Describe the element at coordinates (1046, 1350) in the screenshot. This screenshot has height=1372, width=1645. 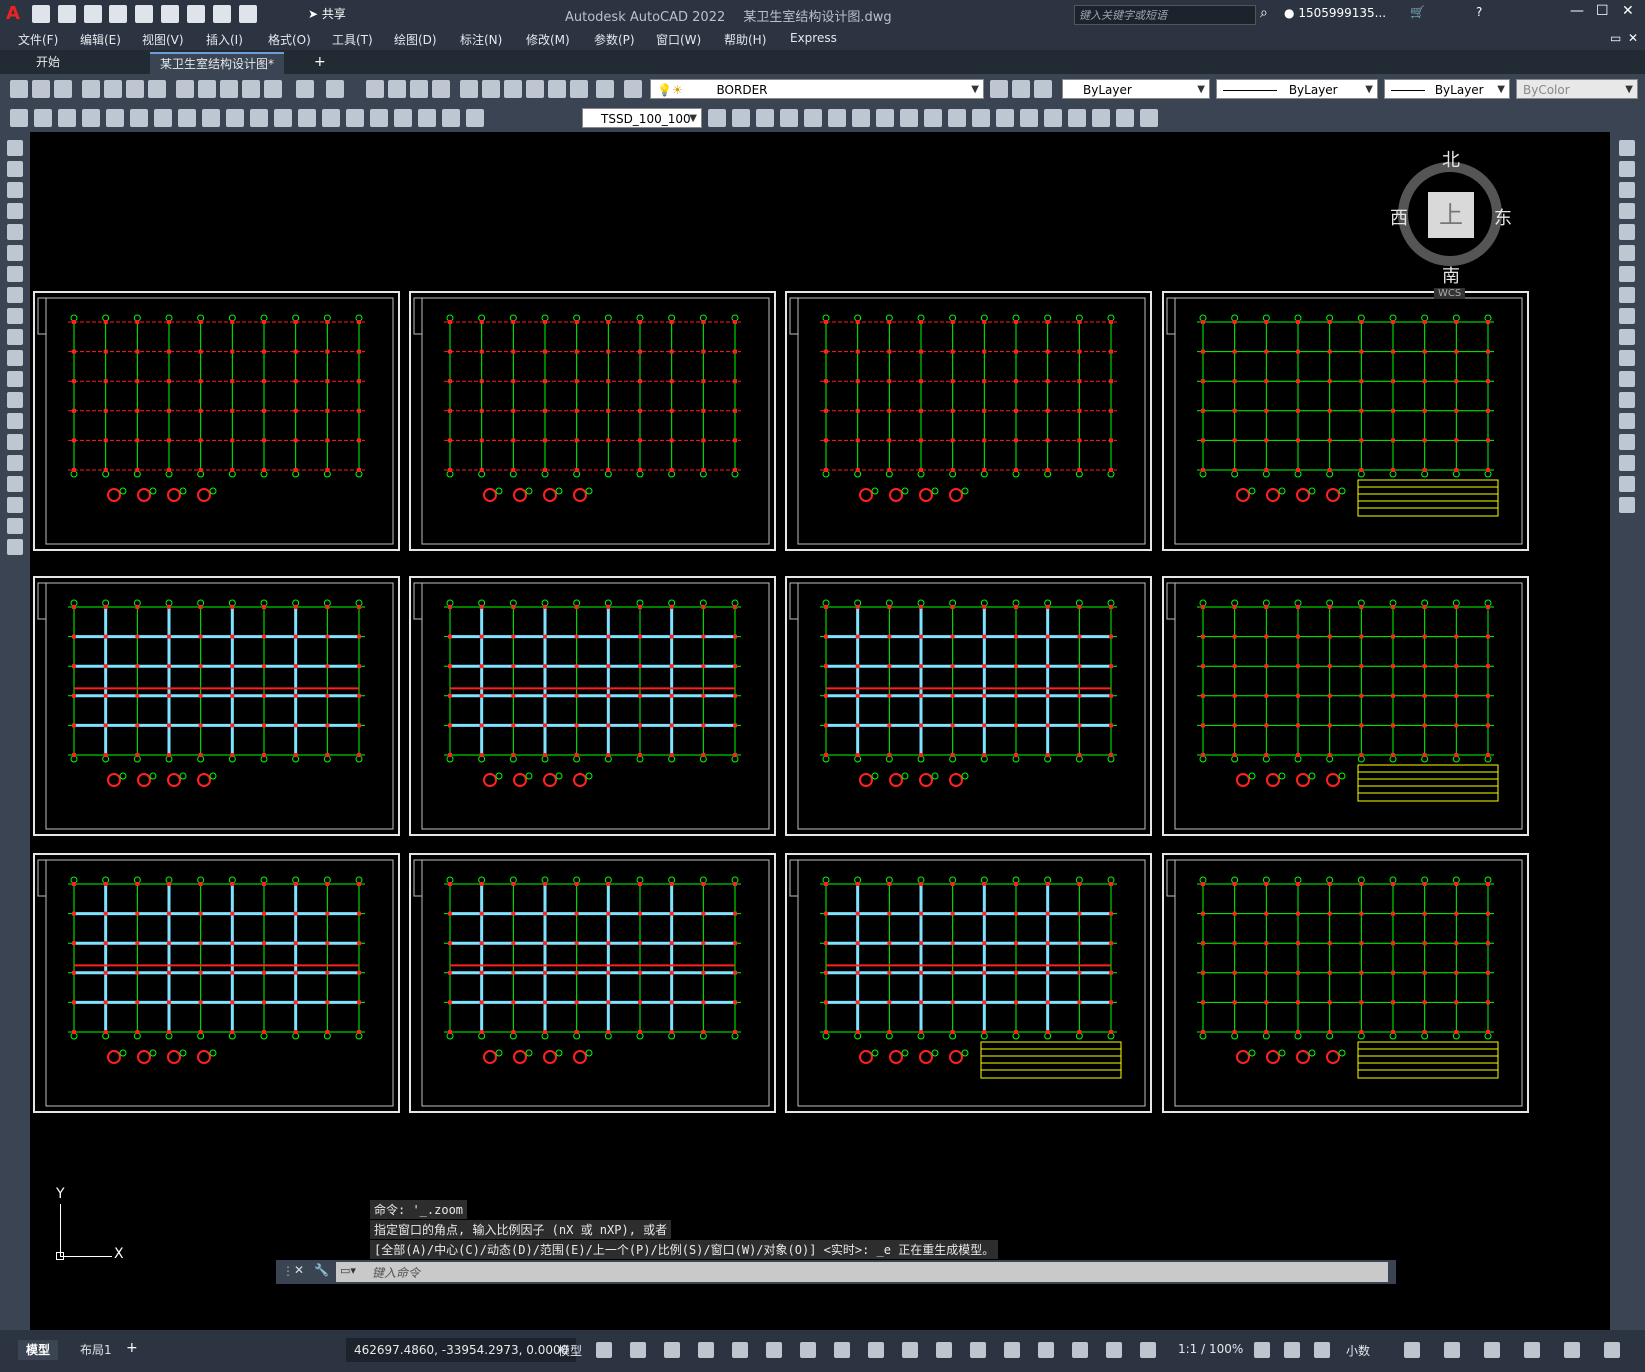
I see `selection-filter-icon` at that location.